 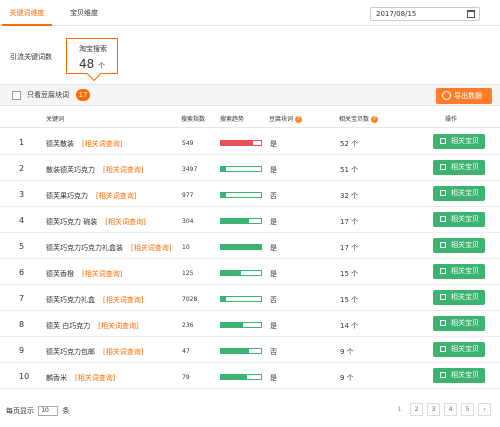 I want to click on row-tofu: 否, so click(x=273, y=300).